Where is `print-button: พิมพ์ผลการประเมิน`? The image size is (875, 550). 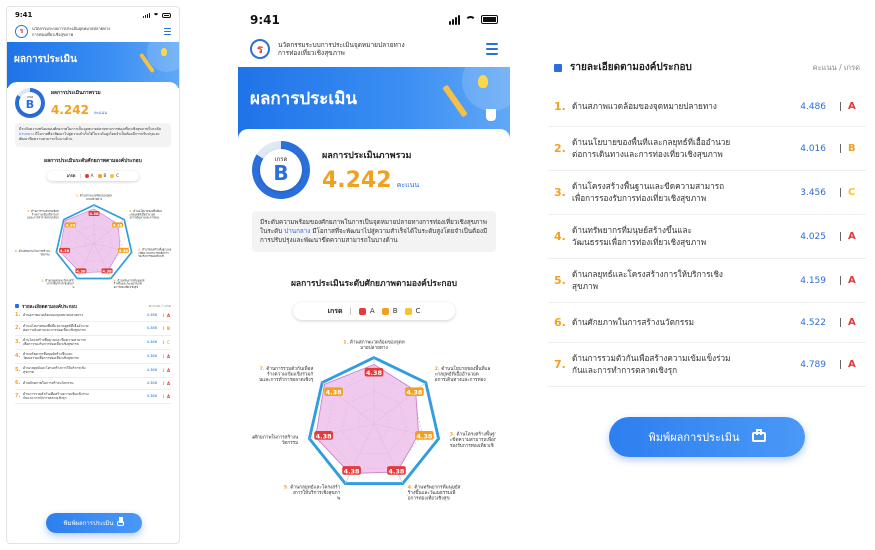
print-button: พิมพ์ผลการประเมิน is located at coordinates (707, 437).